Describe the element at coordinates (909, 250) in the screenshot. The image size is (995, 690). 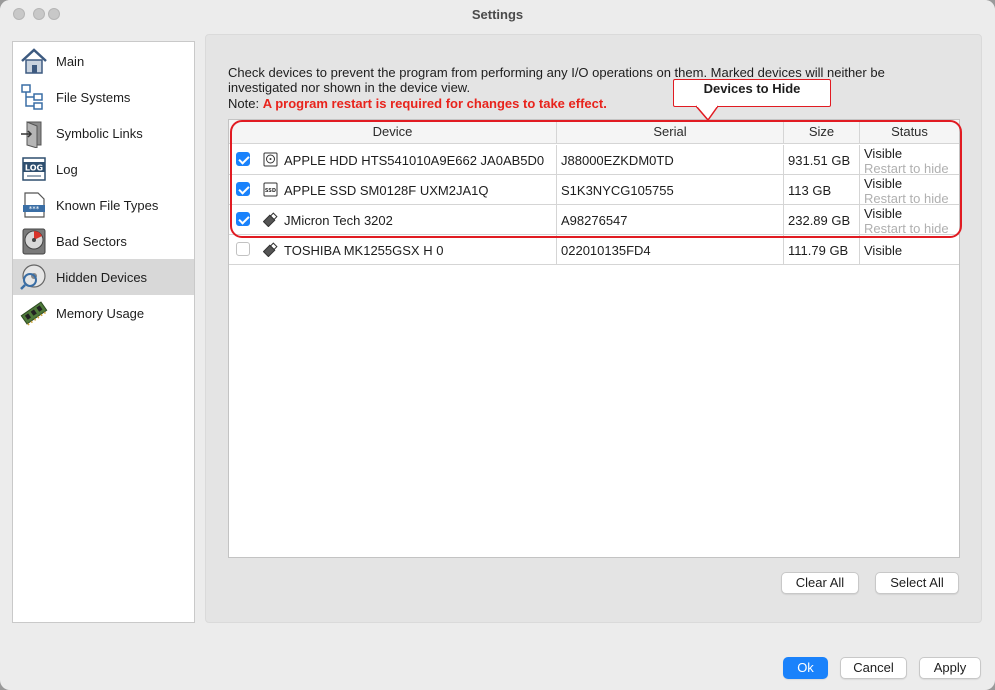
I see `status-cell: Visible` at that location.